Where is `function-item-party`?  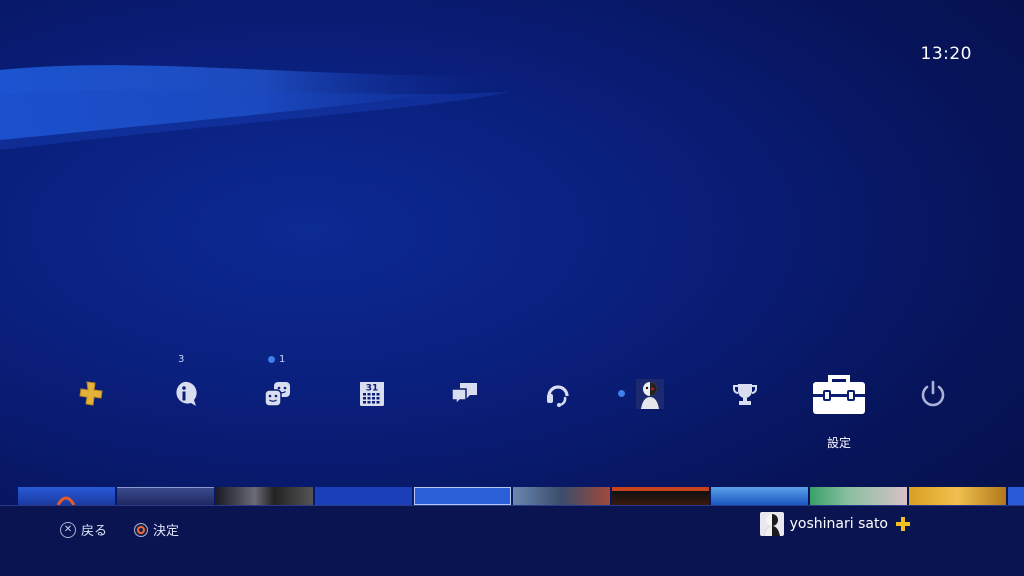 function-item-party is located at coordinates (558, 394).